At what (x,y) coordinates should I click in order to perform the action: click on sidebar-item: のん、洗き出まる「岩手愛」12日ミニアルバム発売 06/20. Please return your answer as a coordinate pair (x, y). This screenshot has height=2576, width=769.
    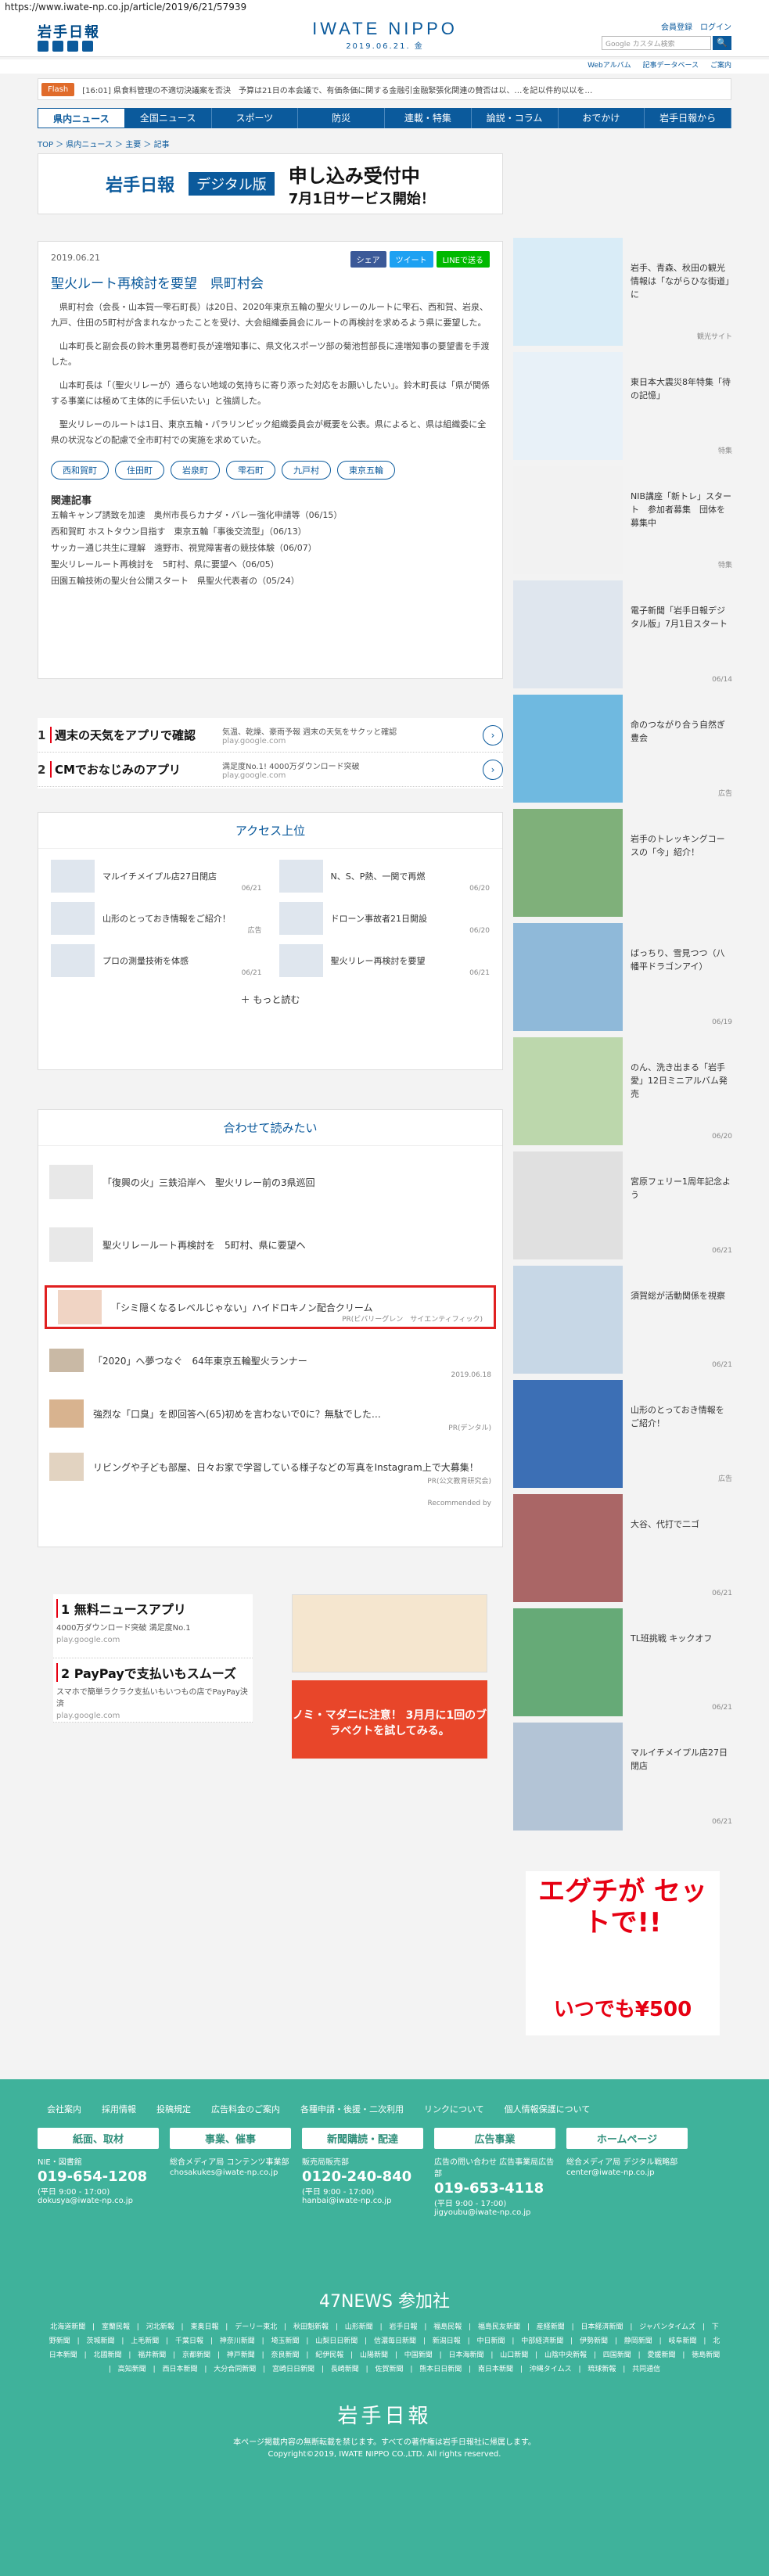
    Looking at the image, I should click on (622, 1094).